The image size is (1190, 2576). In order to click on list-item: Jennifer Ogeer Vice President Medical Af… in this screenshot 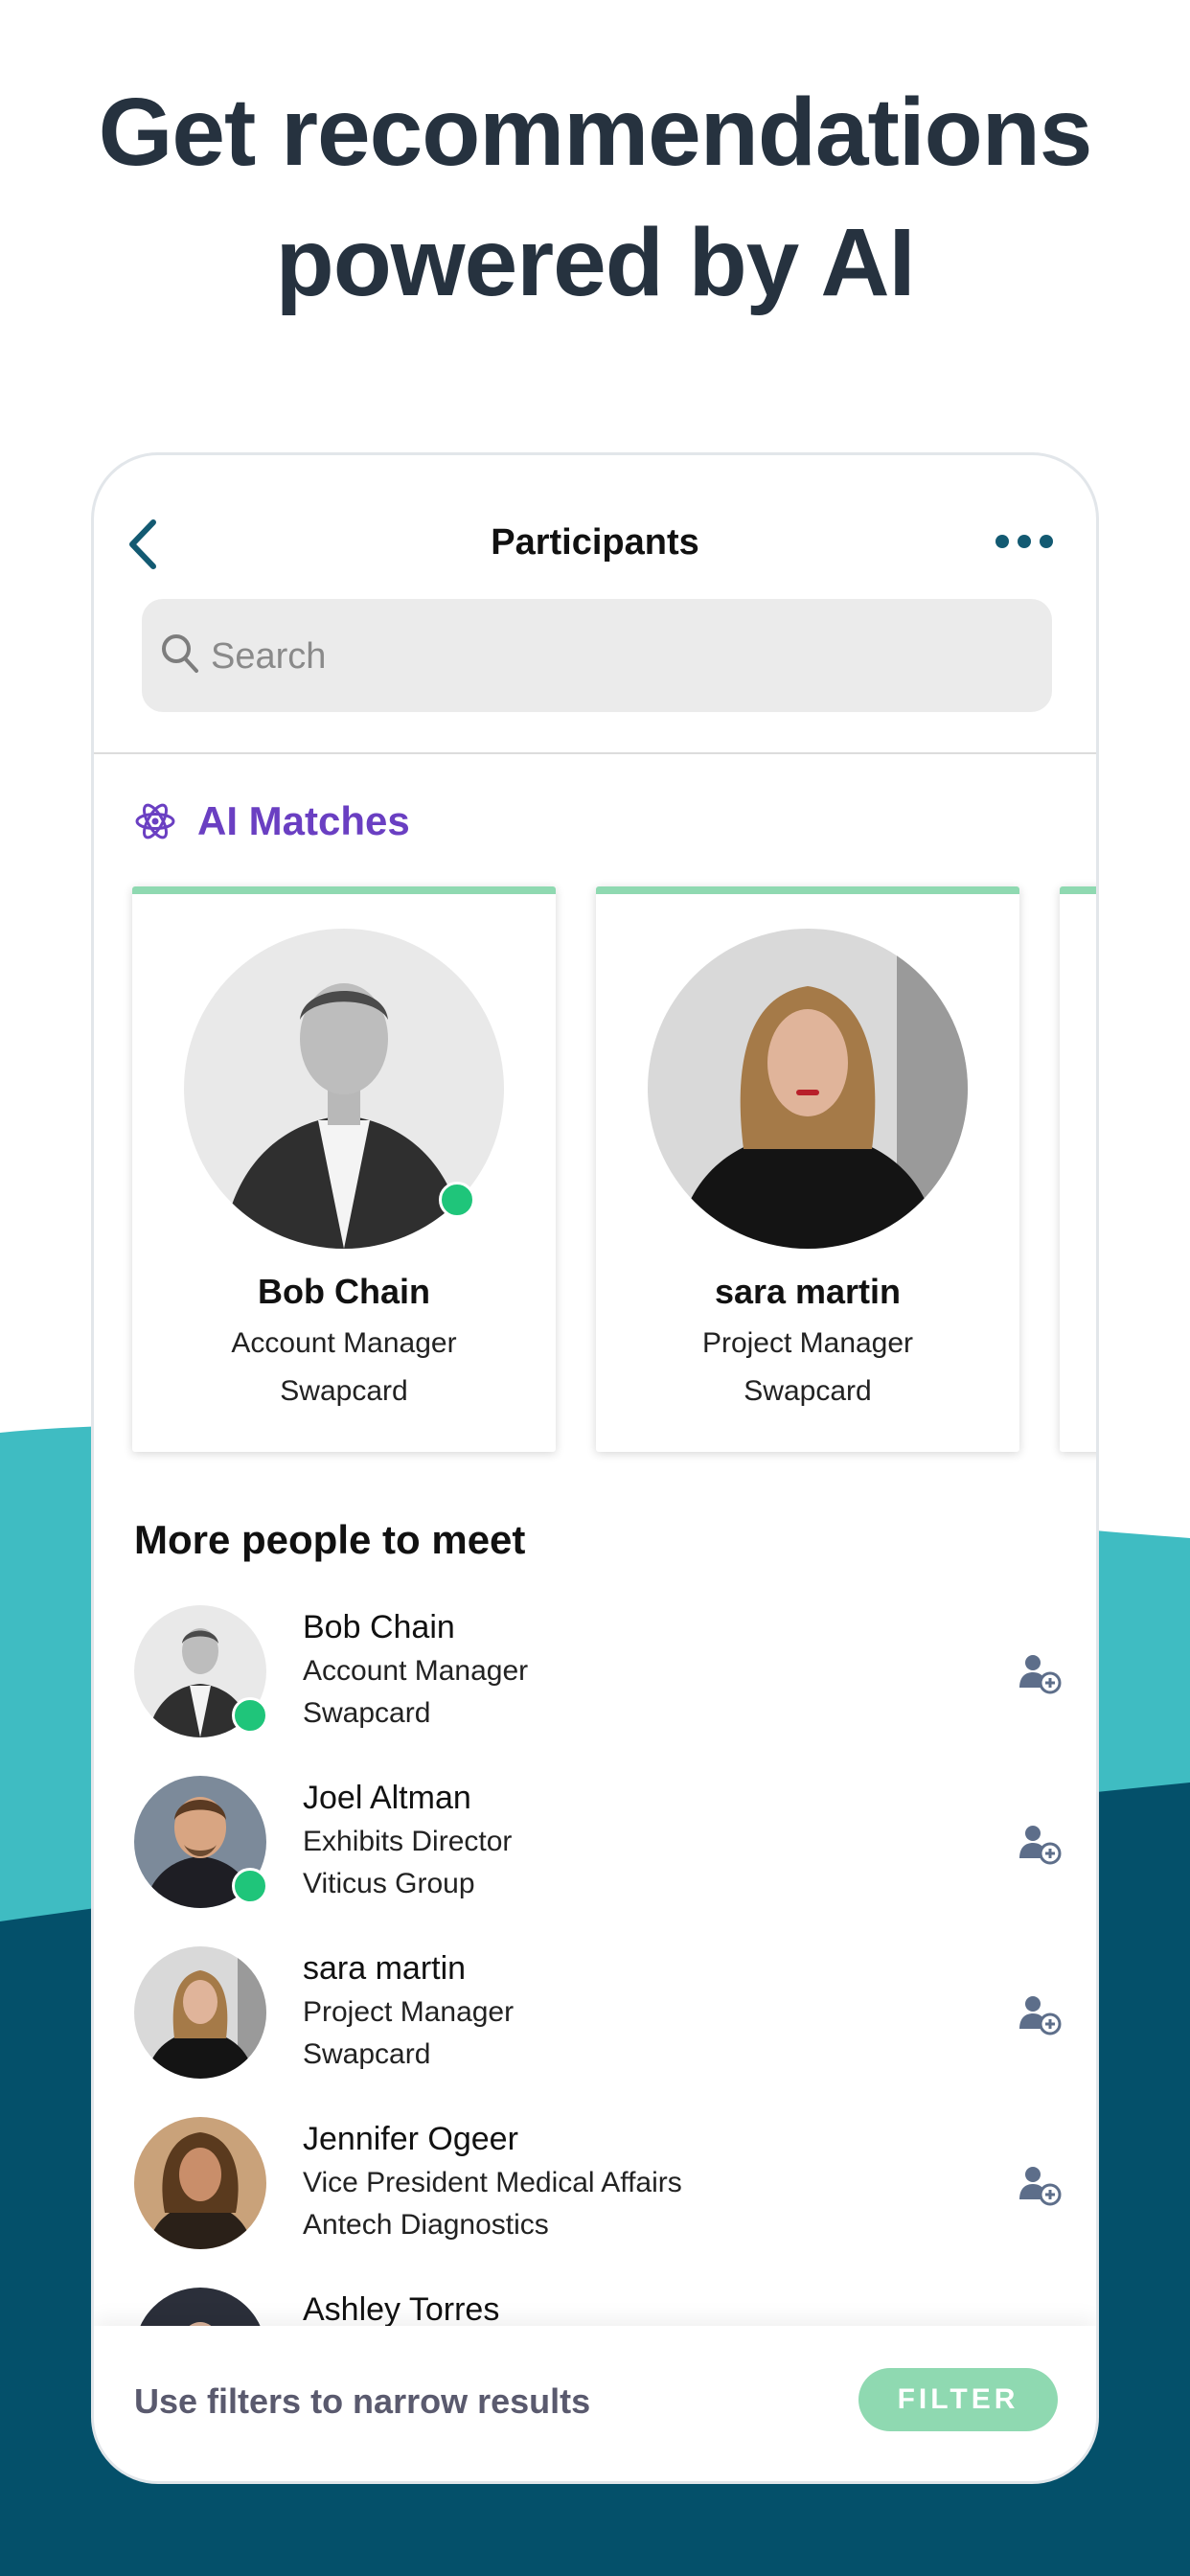, I will do `click(595, 2198)`.